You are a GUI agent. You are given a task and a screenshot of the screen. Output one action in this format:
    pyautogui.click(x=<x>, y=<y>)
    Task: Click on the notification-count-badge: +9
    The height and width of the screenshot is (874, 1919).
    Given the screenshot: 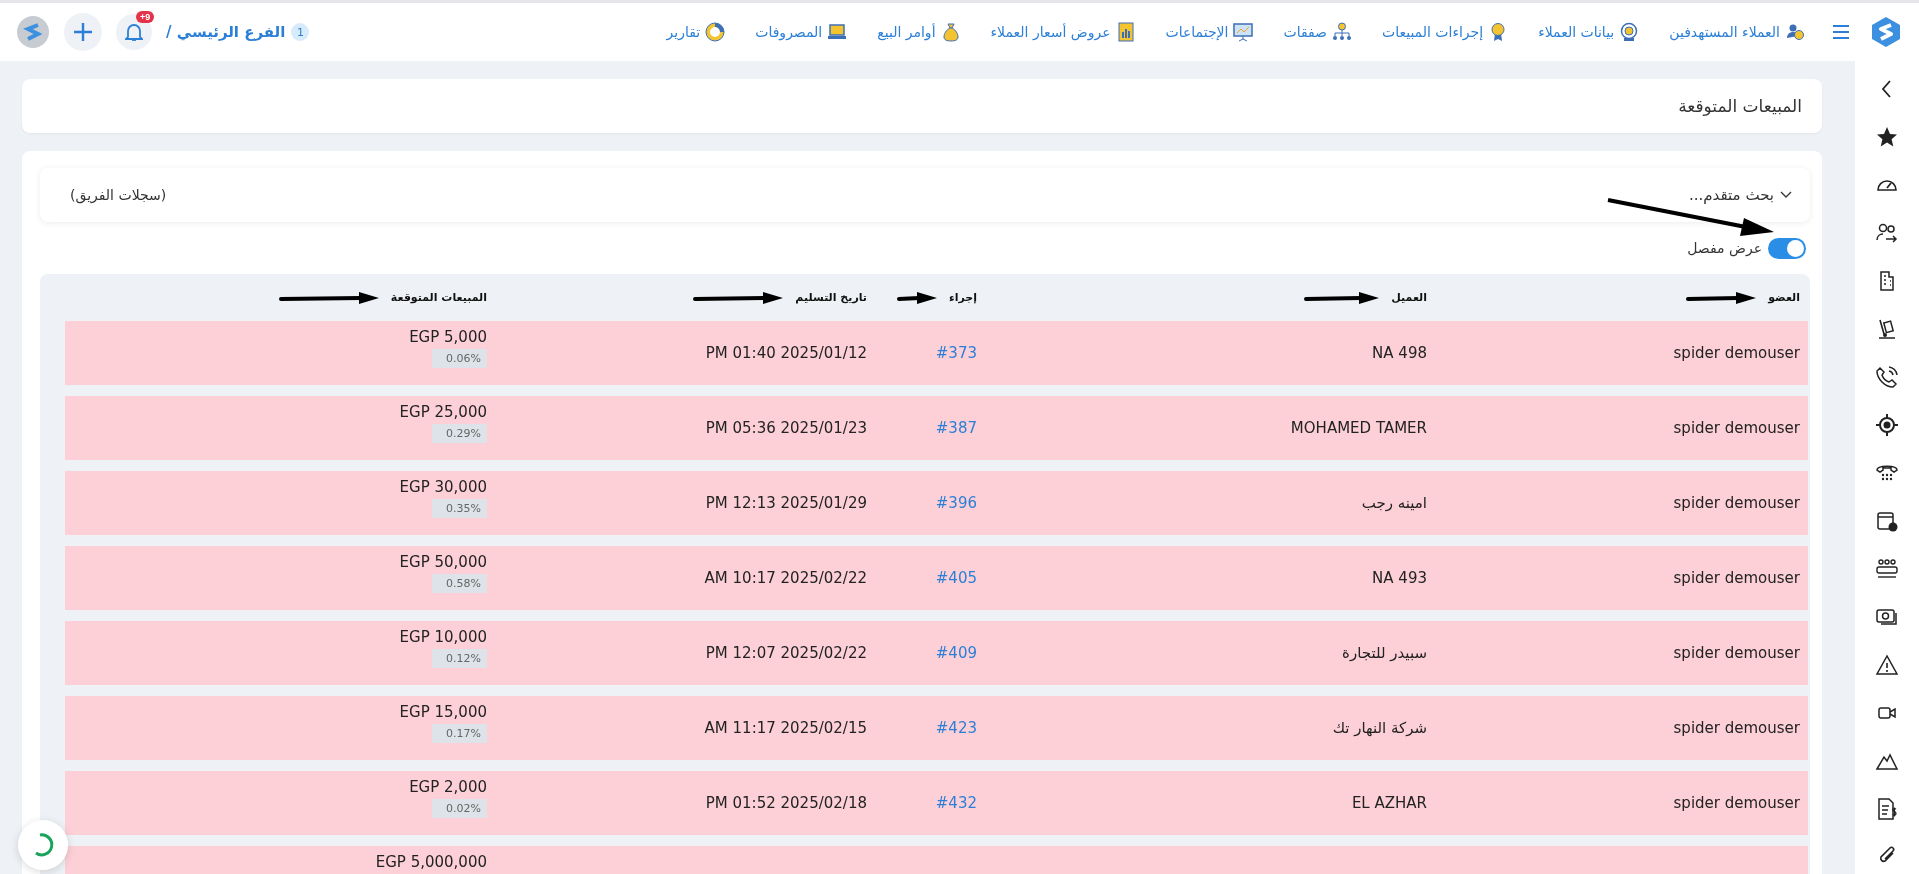 What is the action you would take?
    pyautogui.click(x=145, y=17)
    